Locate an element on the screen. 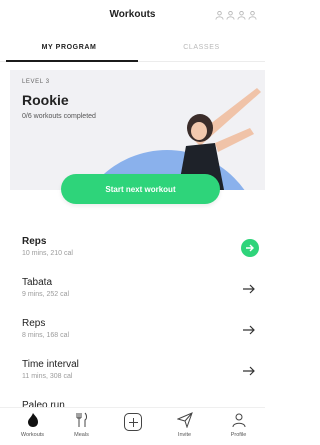 The height and width of the screenshot is (445, 320). nav-profile: Profile is located at coordinates (238, 428).